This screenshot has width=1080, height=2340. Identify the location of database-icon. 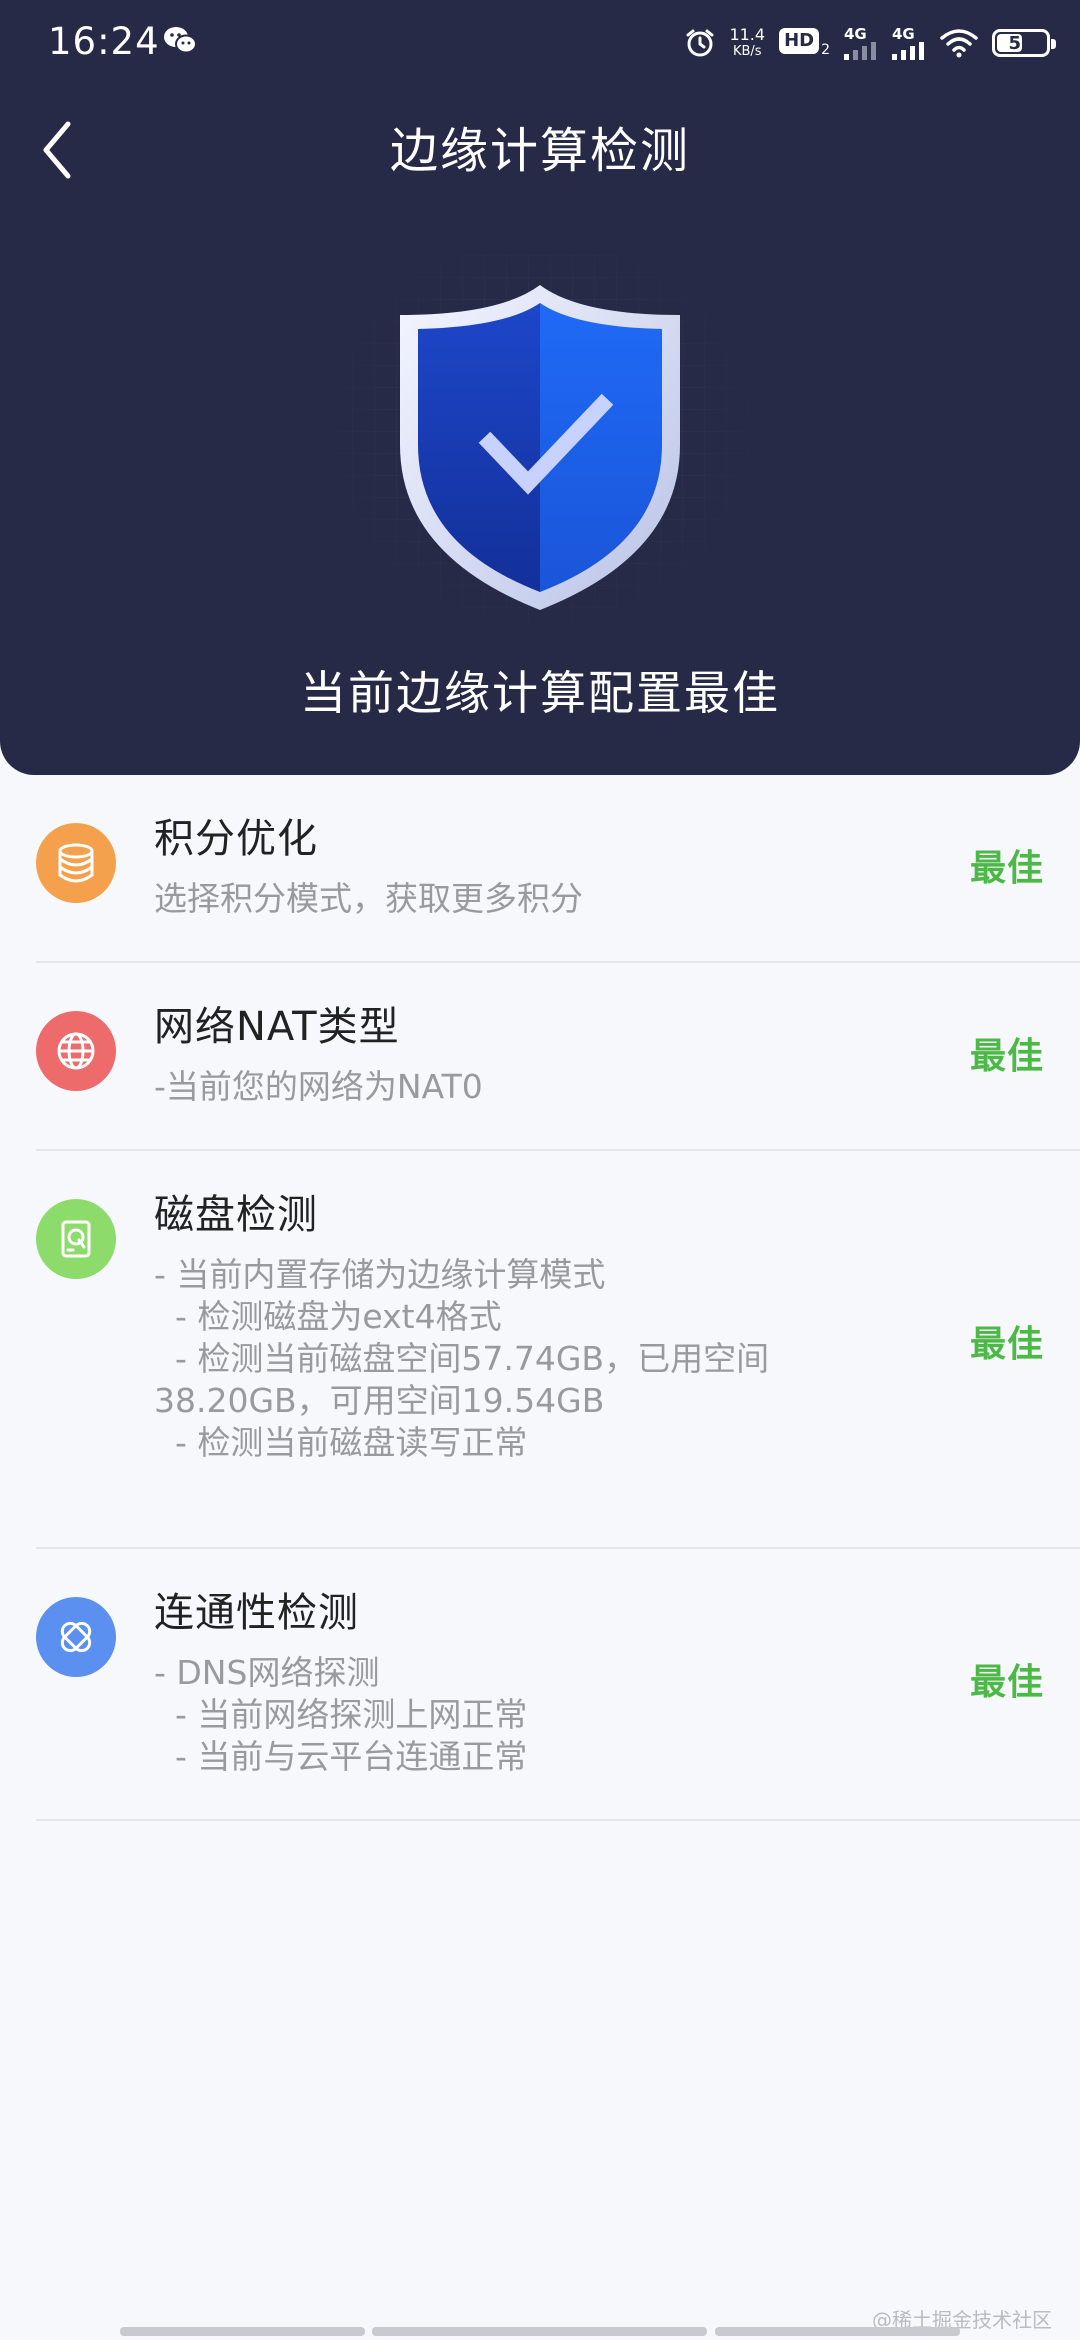
(76, 863).